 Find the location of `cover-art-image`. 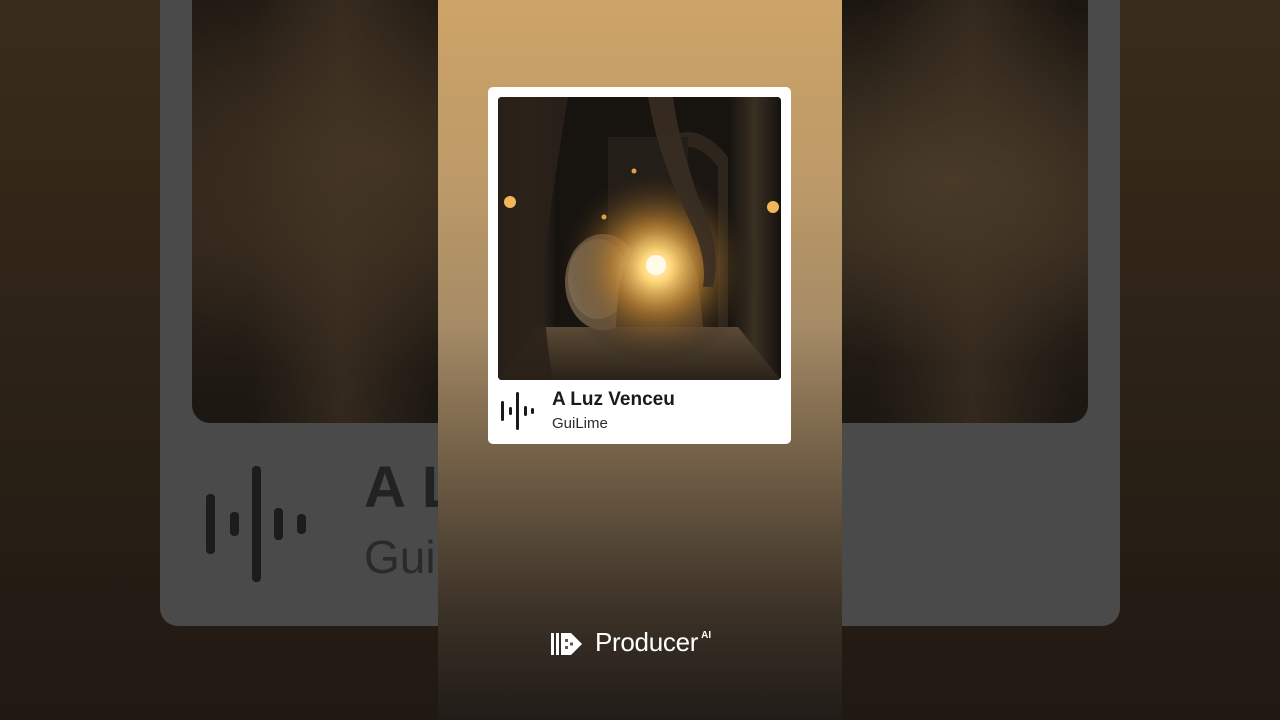

cover-art-image is located at coordinates (639, 238).